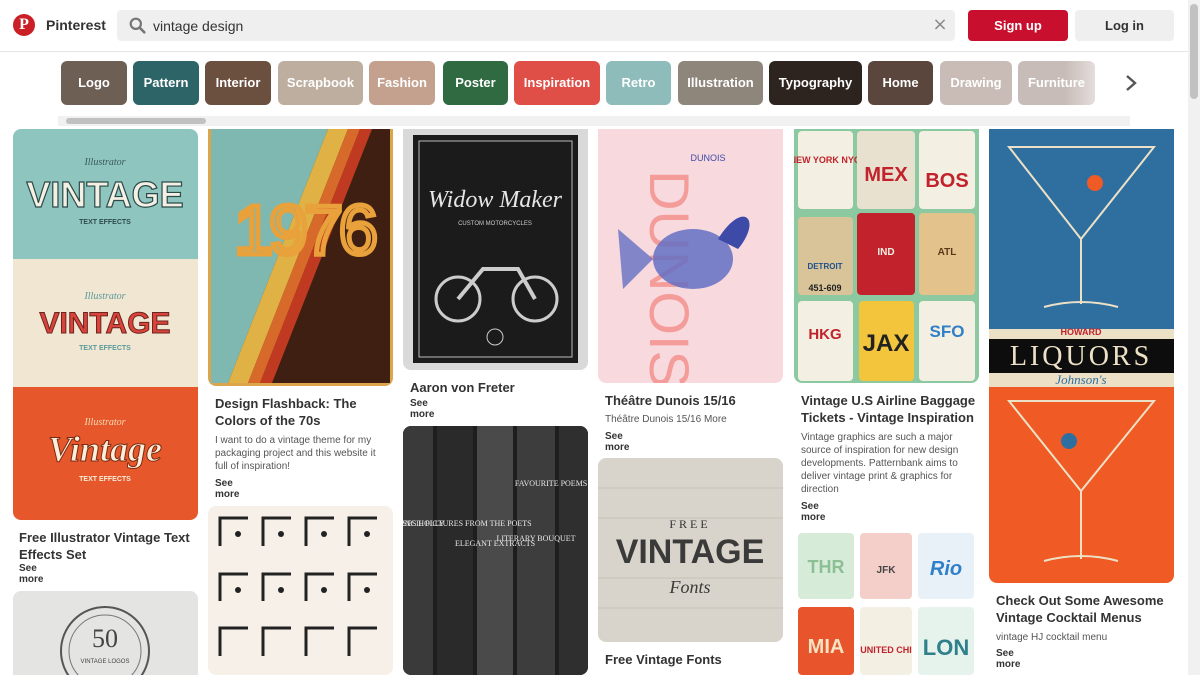  I want to click on pin-image: THR JFK Rio MIA UNITED CHI LON, so click(886, 602).